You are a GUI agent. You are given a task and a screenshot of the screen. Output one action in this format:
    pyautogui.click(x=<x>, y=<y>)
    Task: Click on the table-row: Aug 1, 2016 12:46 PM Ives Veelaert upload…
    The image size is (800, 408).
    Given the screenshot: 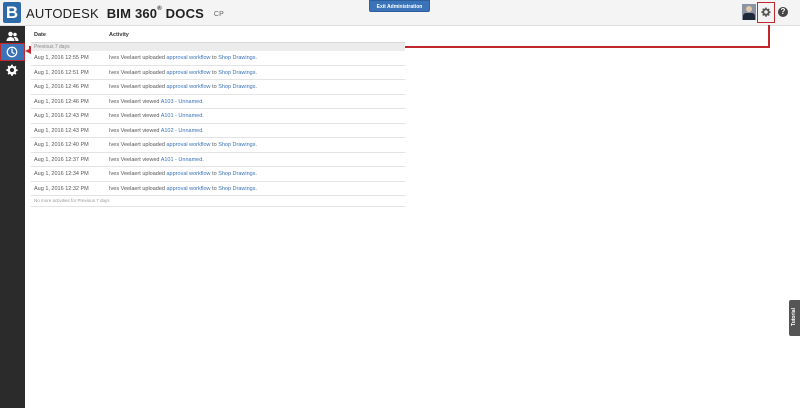 What is the action you would take?
    pyautogui.click(x=218, y=87)
    